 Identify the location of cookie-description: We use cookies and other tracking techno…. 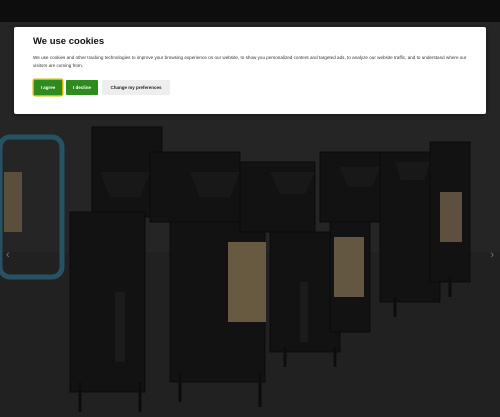
(250, 61).